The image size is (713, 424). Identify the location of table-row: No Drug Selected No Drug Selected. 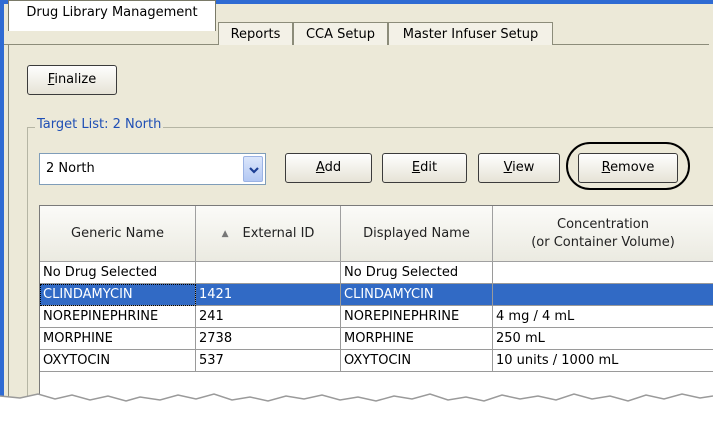
(376, 273).